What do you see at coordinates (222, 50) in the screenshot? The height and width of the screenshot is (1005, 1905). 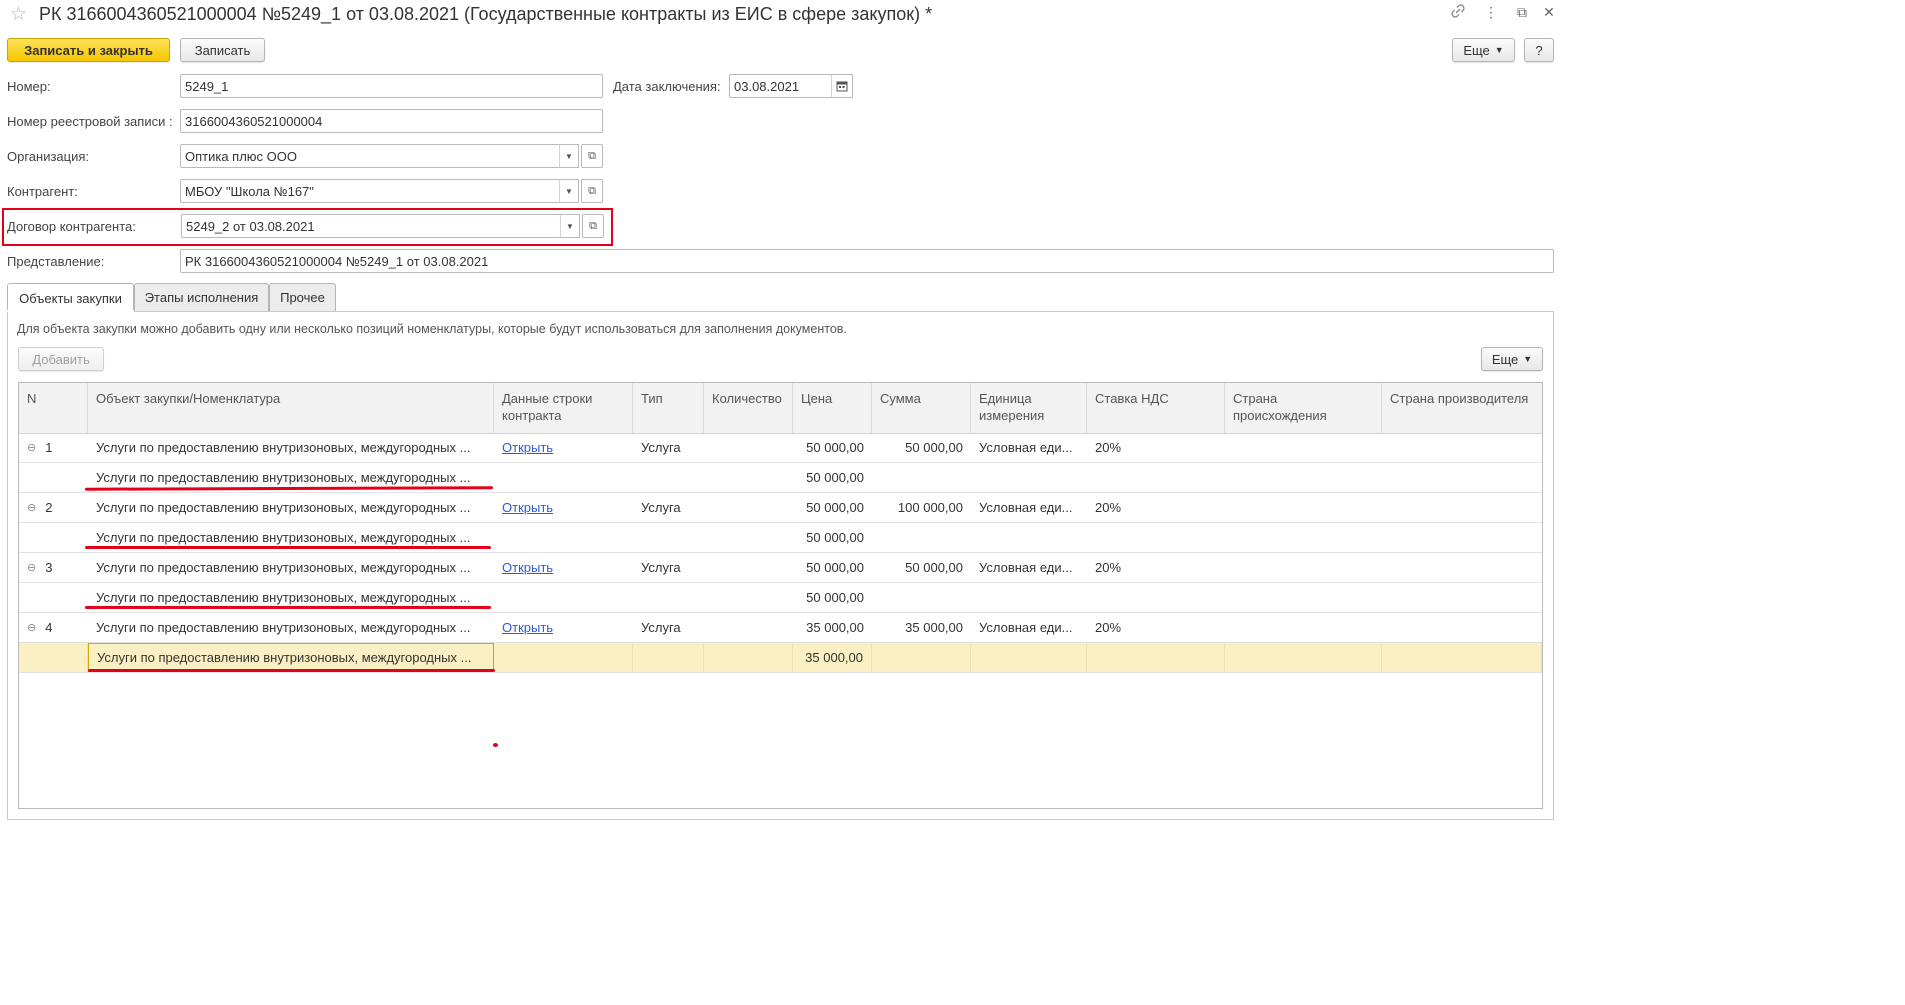 I see `save-button: Записать` at bounding box center [222, 50].